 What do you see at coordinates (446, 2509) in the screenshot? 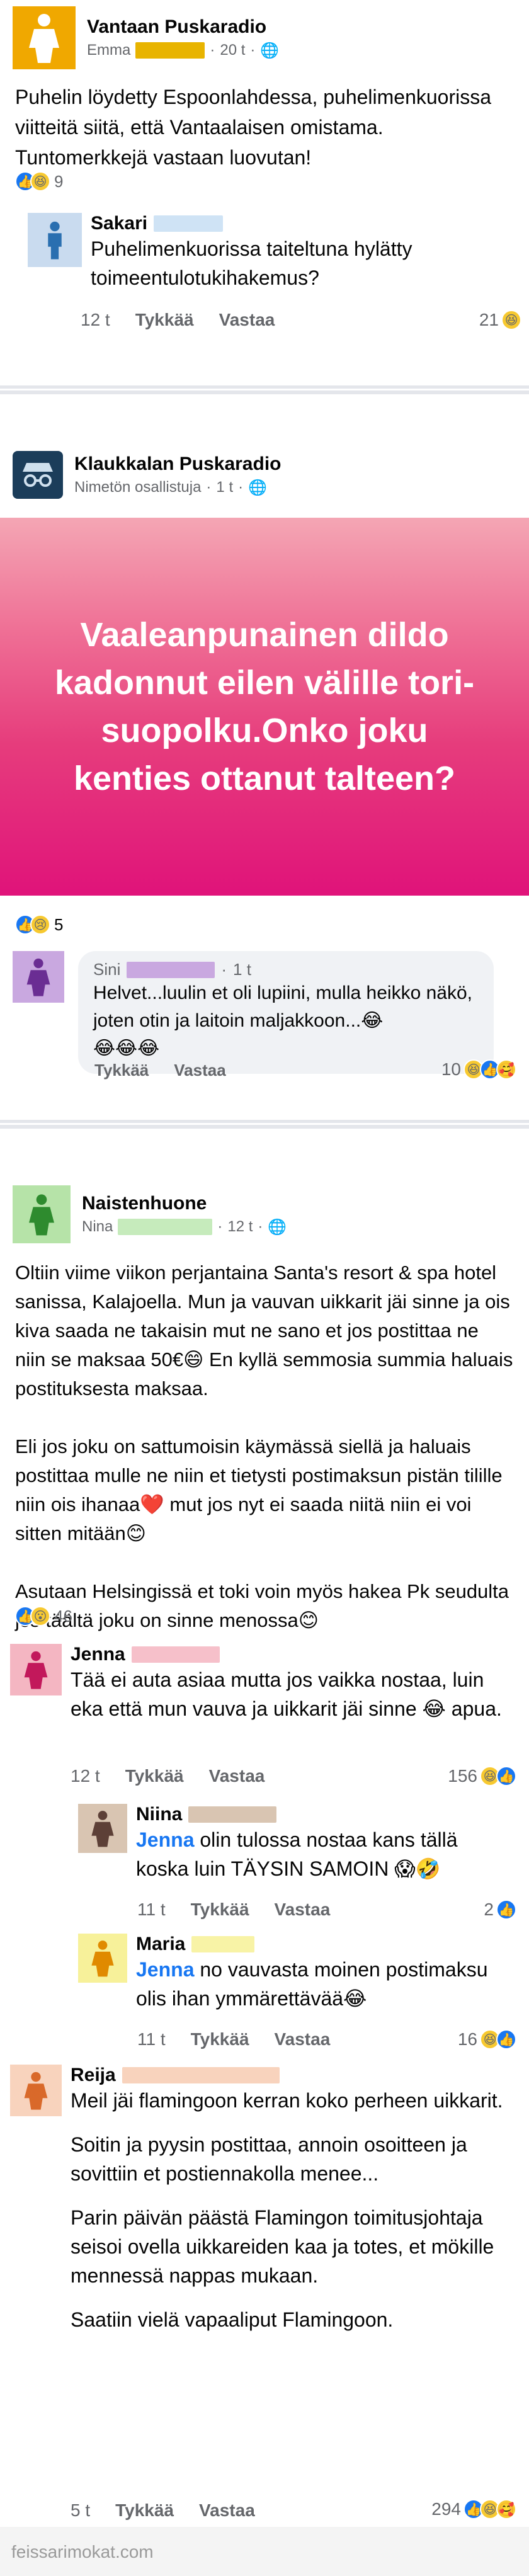
I see `comment-reaction-count: 294` at bounding box center [446, 2509].